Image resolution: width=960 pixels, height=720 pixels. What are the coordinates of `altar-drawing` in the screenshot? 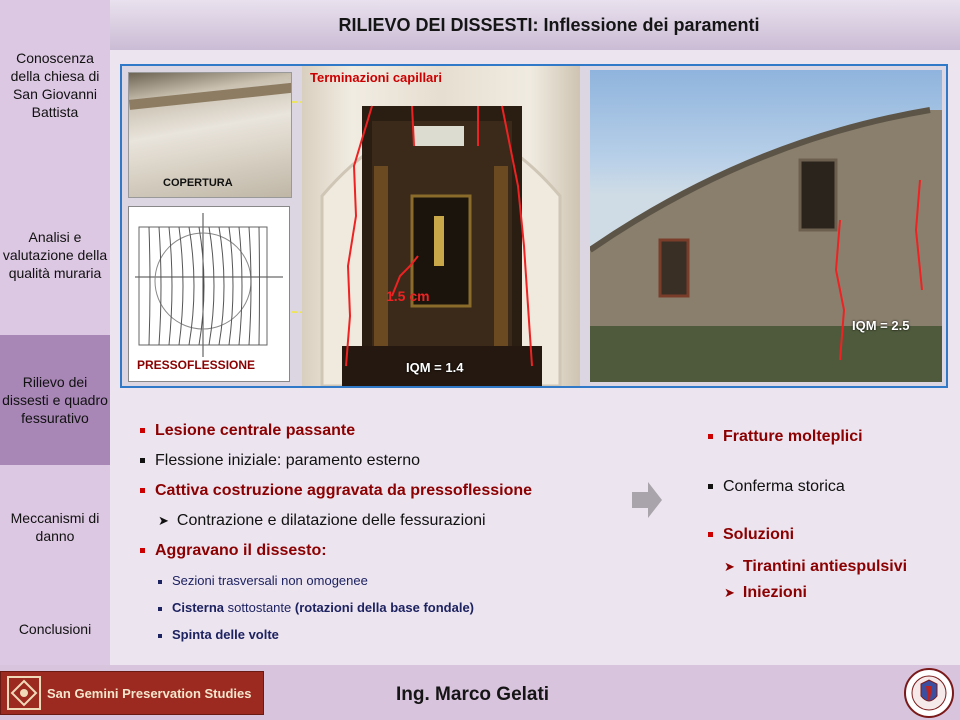 It's located at (441, 245).